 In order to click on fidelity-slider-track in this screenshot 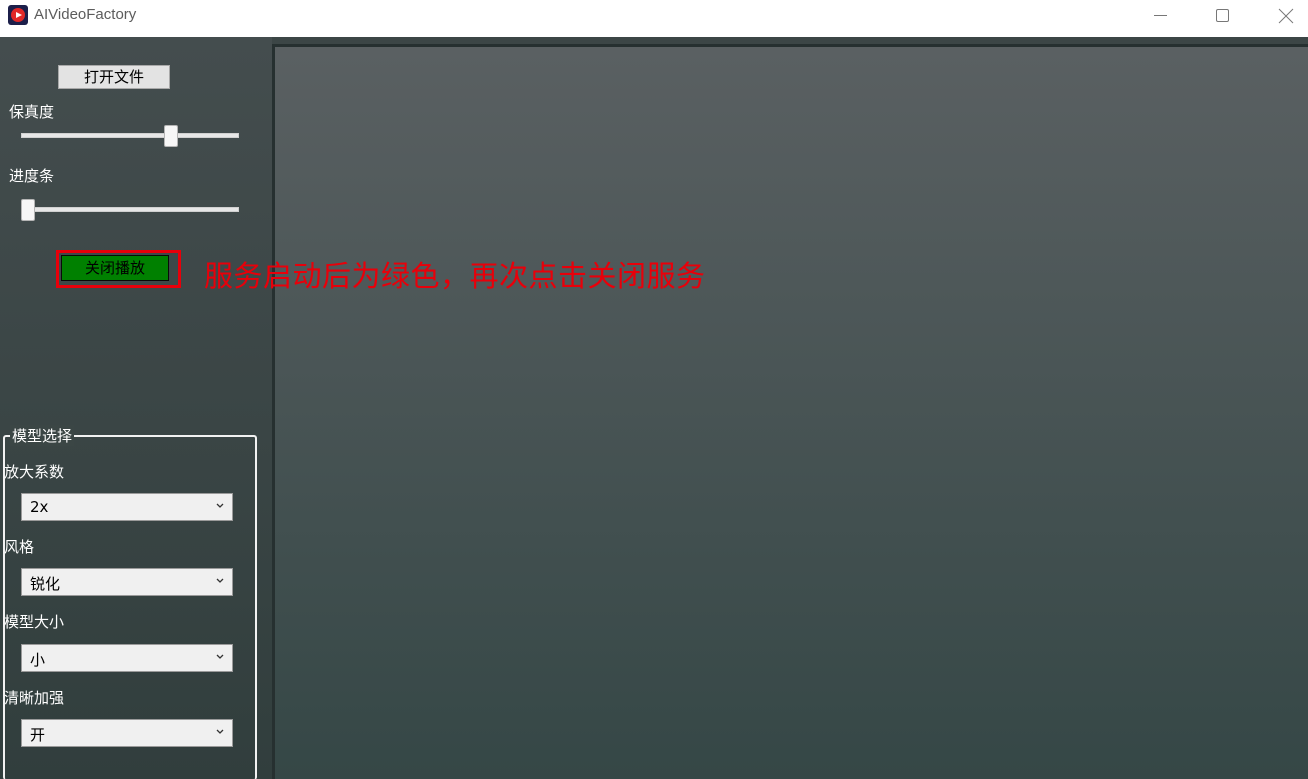, I will do `click(130, 135)`.